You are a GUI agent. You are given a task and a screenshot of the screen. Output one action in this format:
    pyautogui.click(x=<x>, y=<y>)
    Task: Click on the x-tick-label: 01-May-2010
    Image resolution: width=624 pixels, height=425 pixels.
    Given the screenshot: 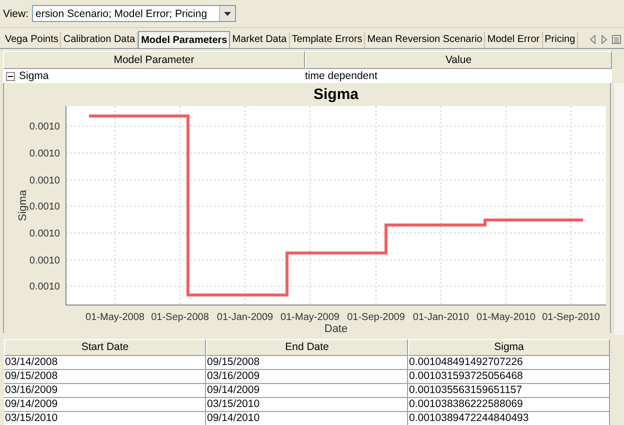 What is the action you would take?
    pyautogui.click(x=506, y=317)
    